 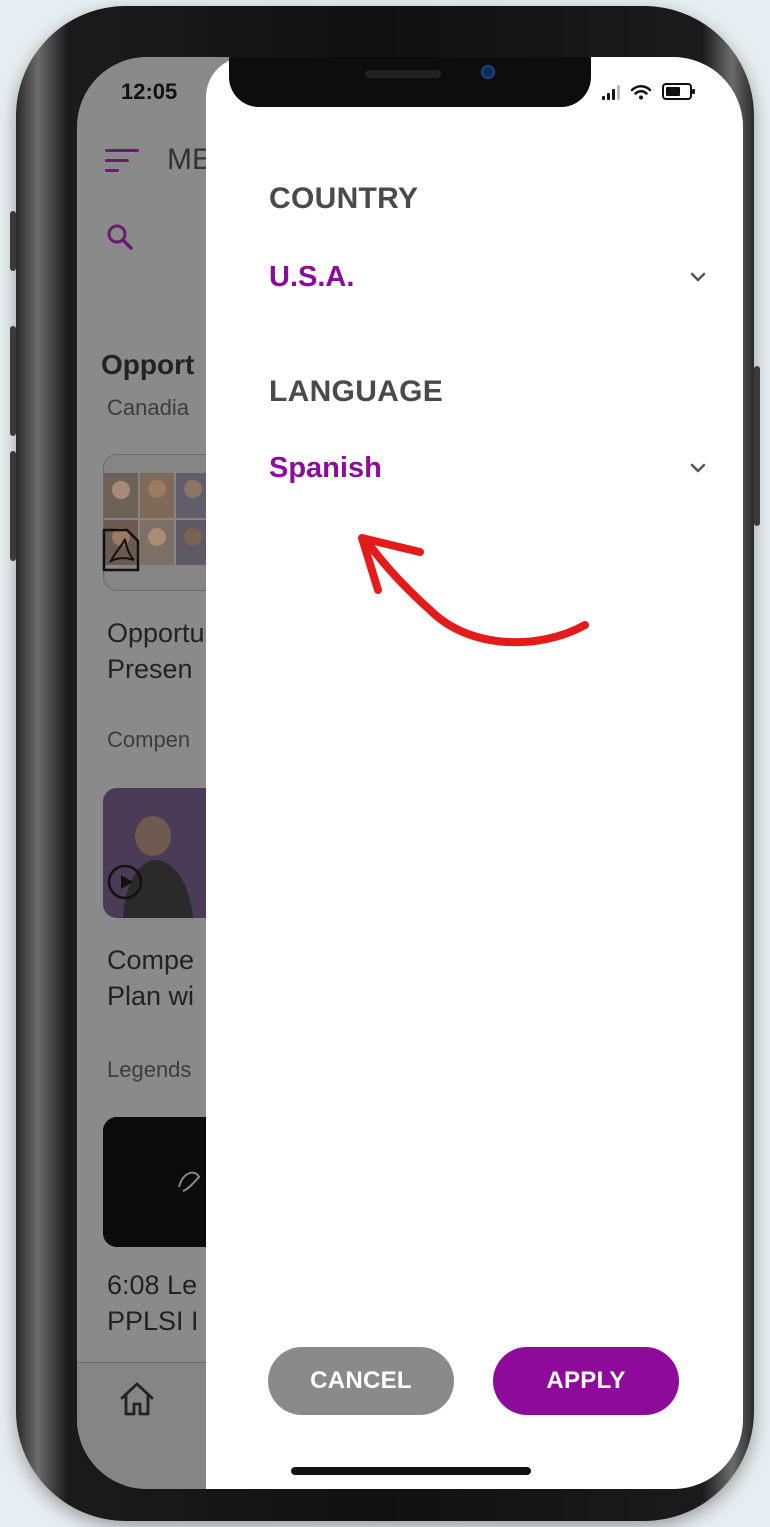 I want to click on status-icons, so click(x=648, y=91).